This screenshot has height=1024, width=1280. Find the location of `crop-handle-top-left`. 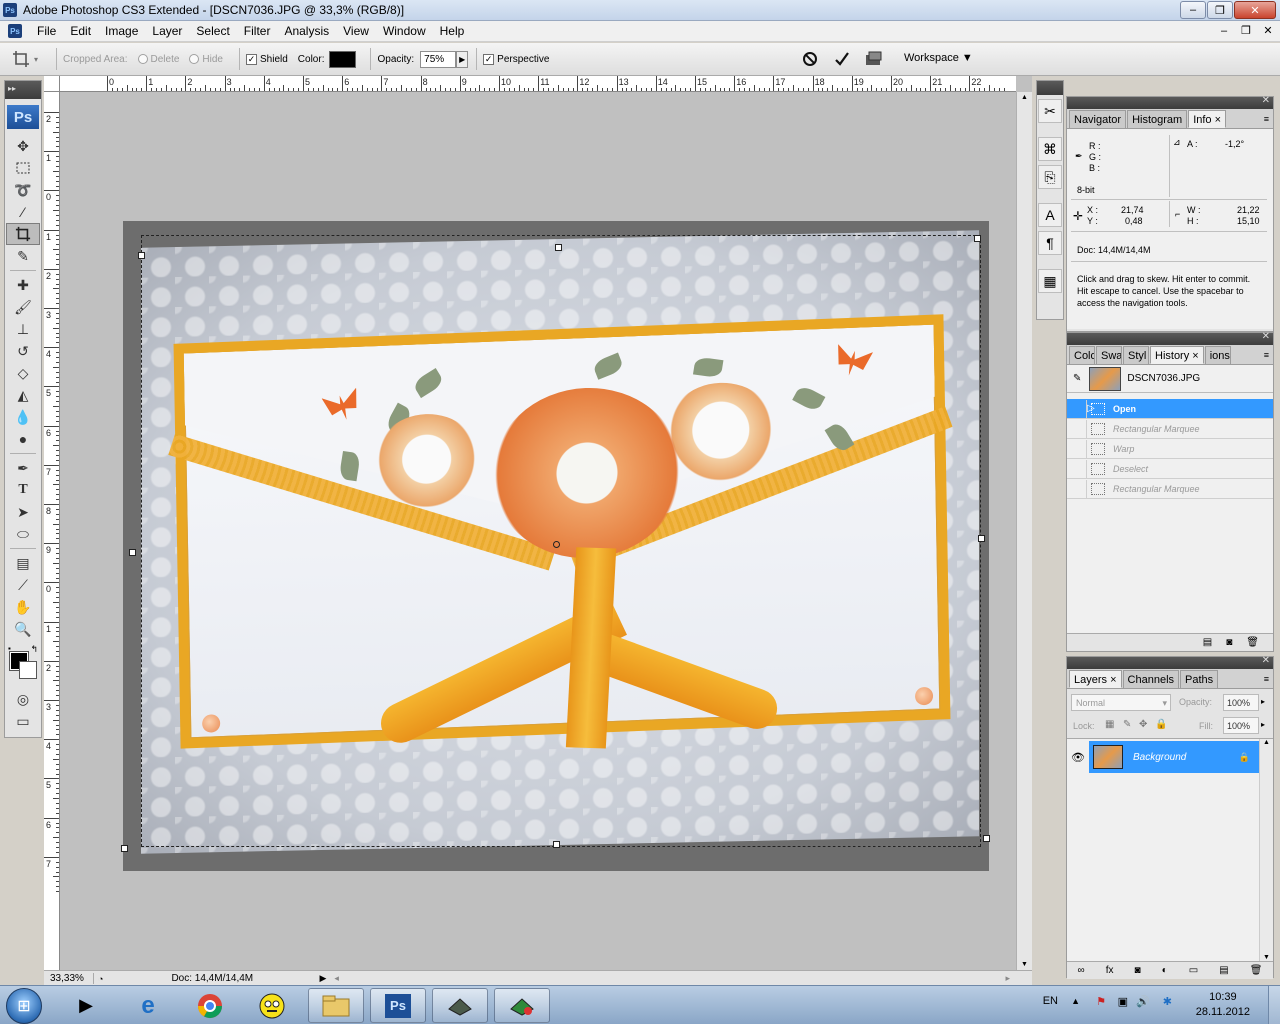

crop-handle-top-left is located at coordinates (141, 255).